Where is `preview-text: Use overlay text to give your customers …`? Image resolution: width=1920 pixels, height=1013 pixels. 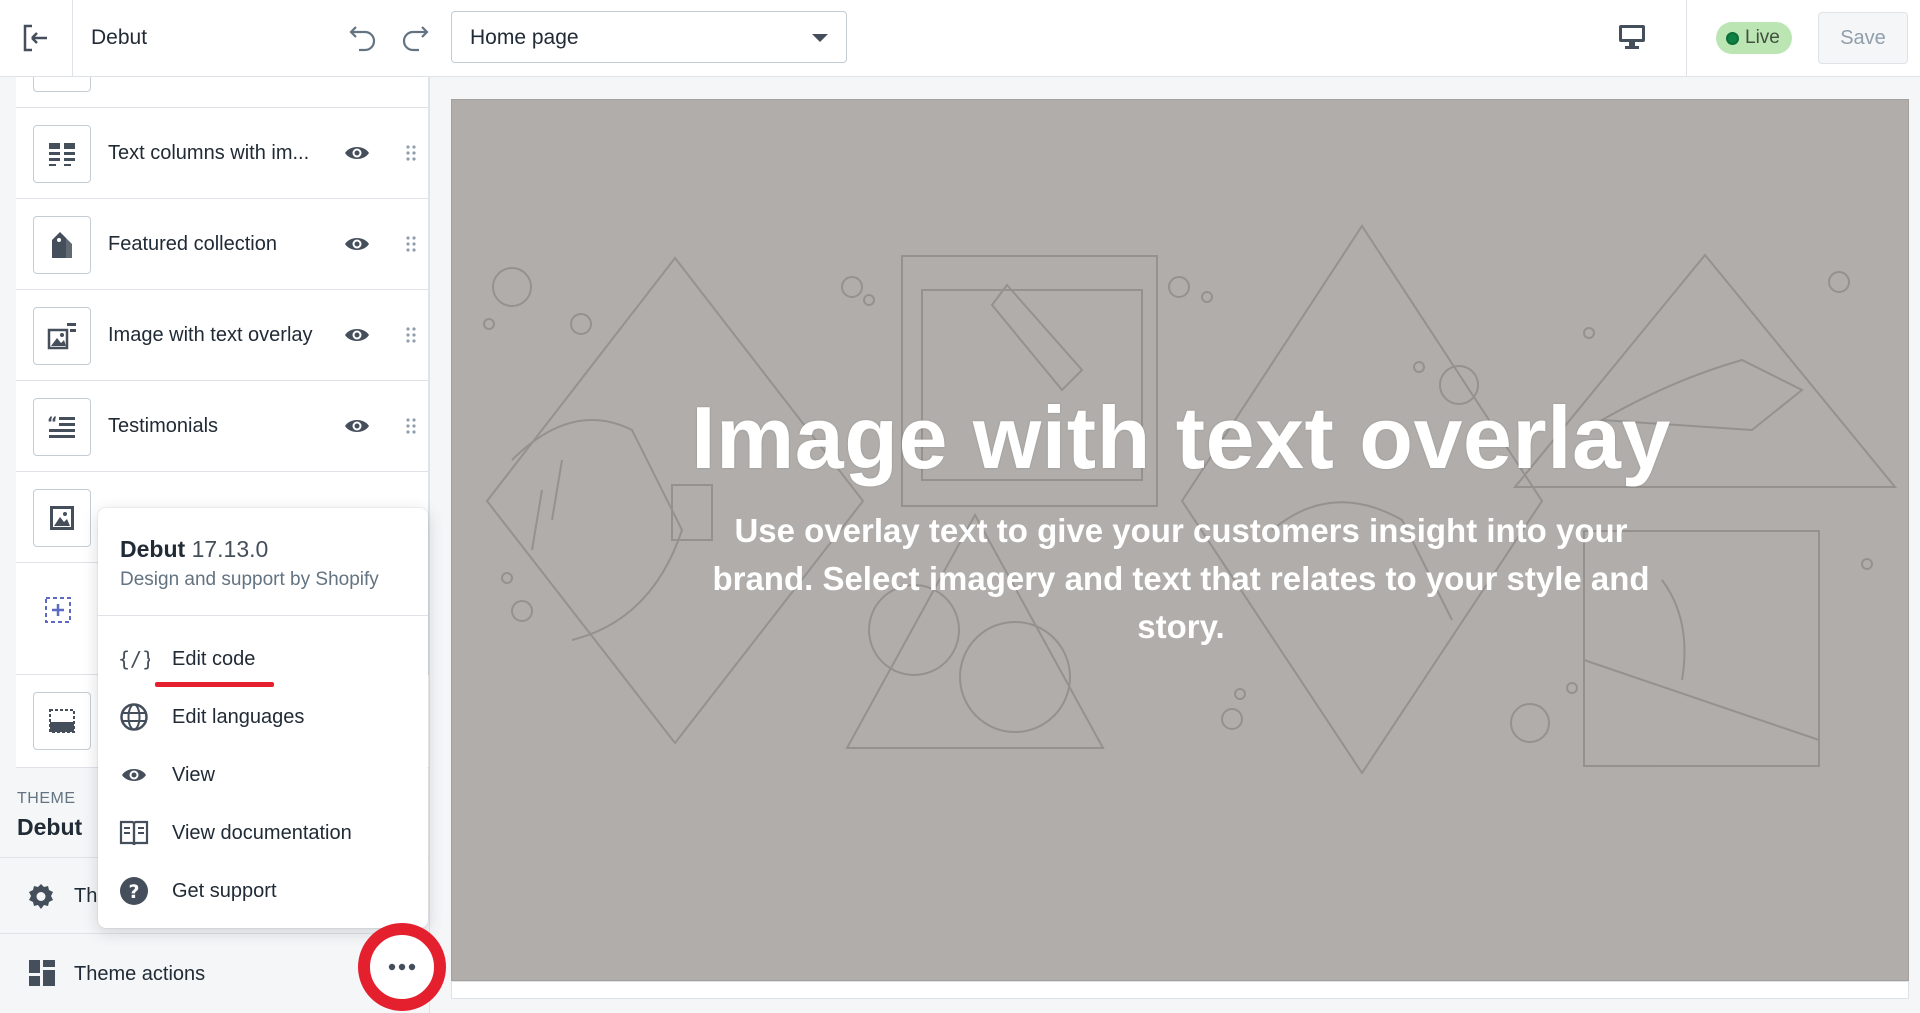 preview-text: Use overlay text to give your customers … is located at coordinates (1181, 578).